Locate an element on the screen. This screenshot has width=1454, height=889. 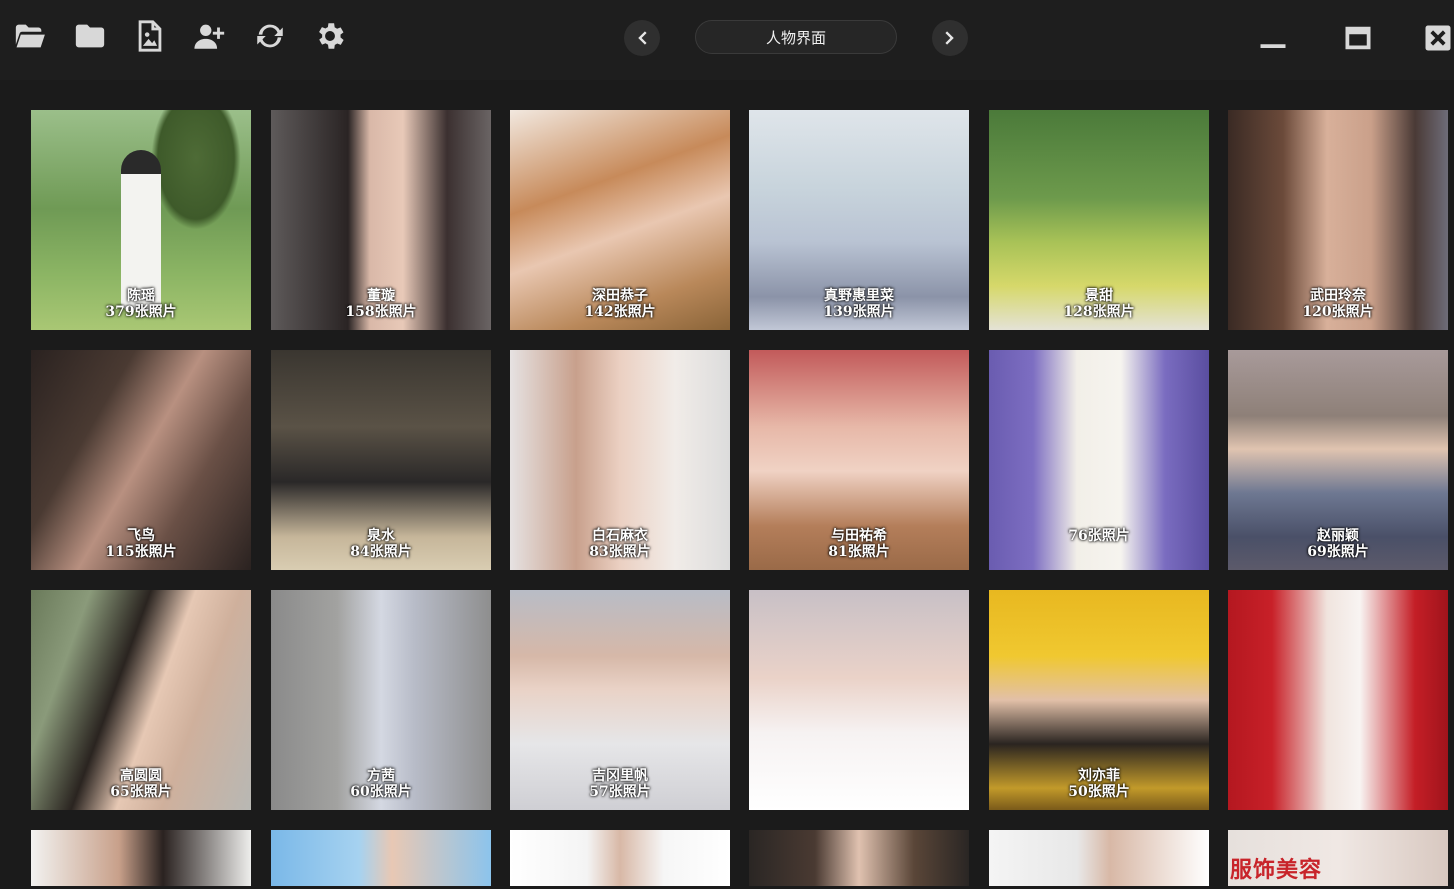
person-label: 刘亦菲 50张照片 is located at coordinates (1099, 784).